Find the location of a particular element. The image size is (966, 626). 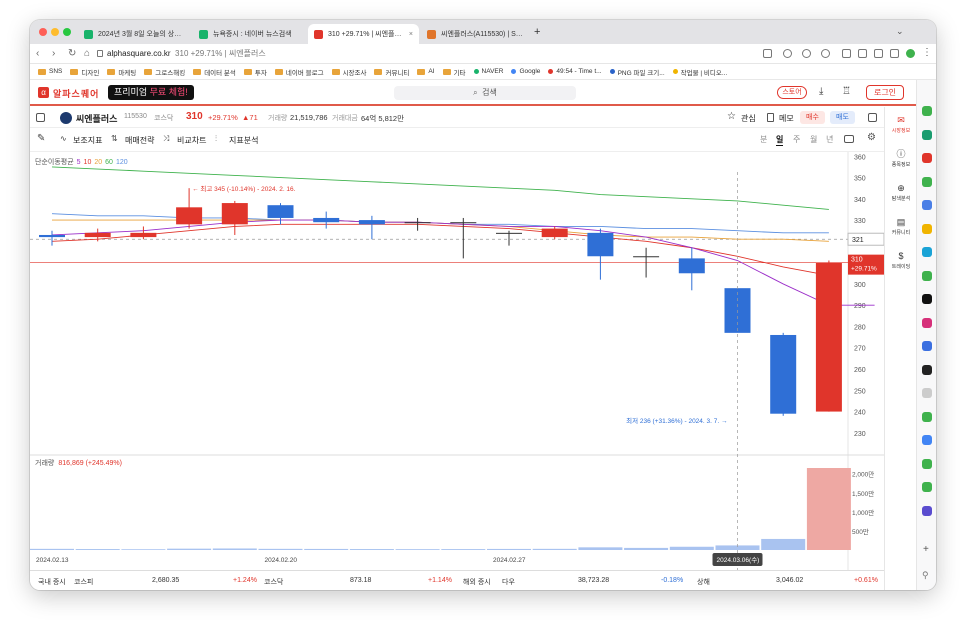

ma-legend-item: 120 is located at coordinates (122, 162).